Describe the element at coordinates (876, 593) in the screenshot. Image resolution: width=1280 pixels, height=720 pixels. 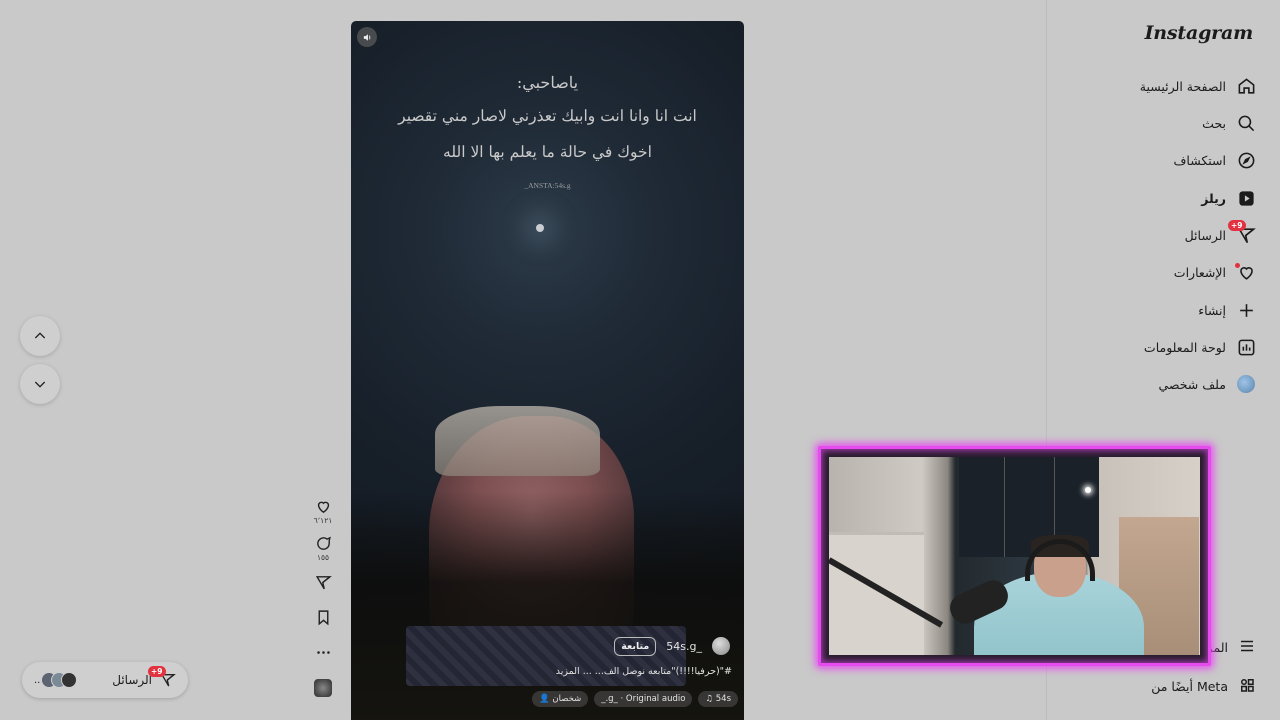
I see `cam-shelf` at that location.